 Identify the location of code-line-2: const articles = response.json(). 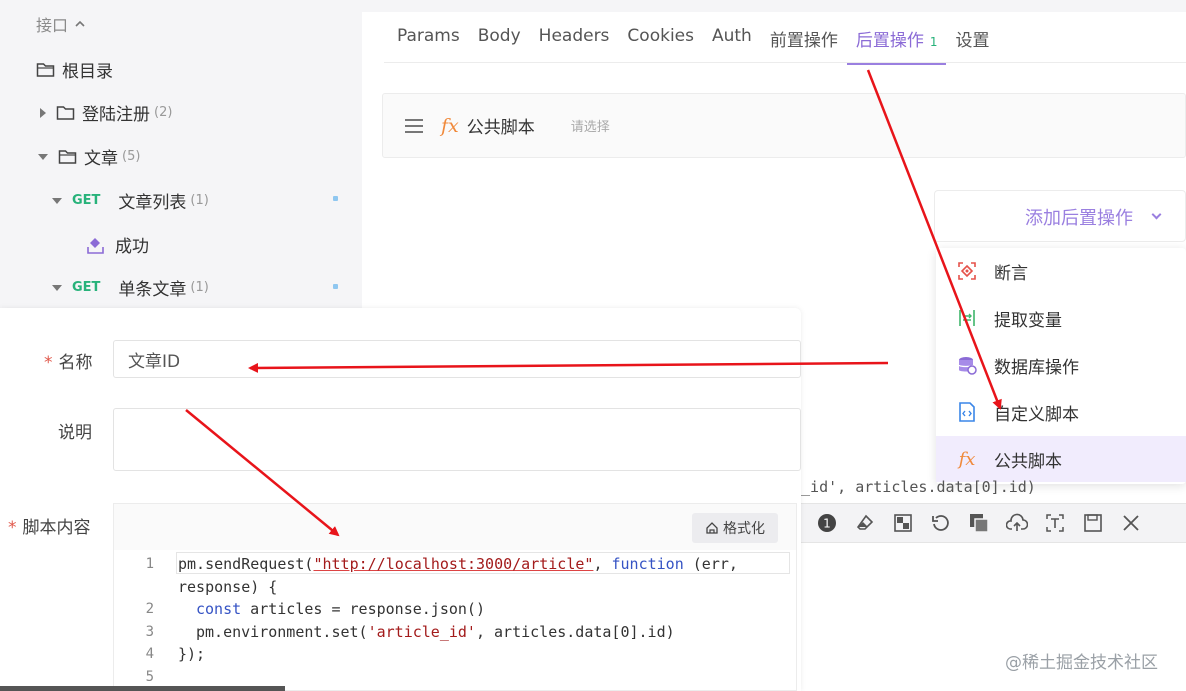
(340, 609).